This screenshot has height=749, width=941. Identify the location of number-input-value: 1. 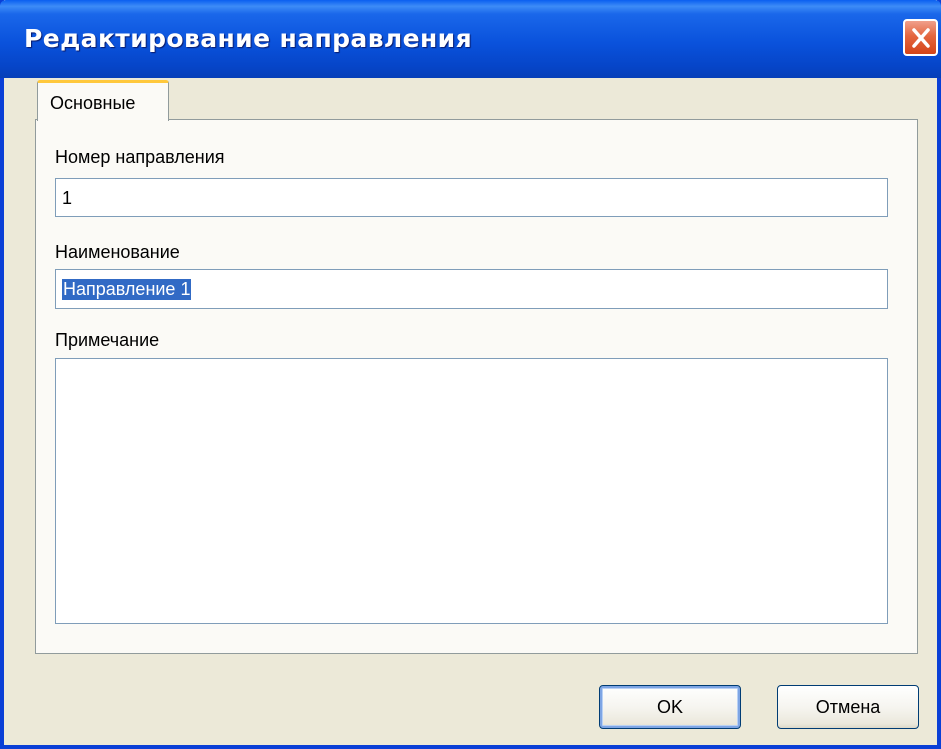
(67, 198).